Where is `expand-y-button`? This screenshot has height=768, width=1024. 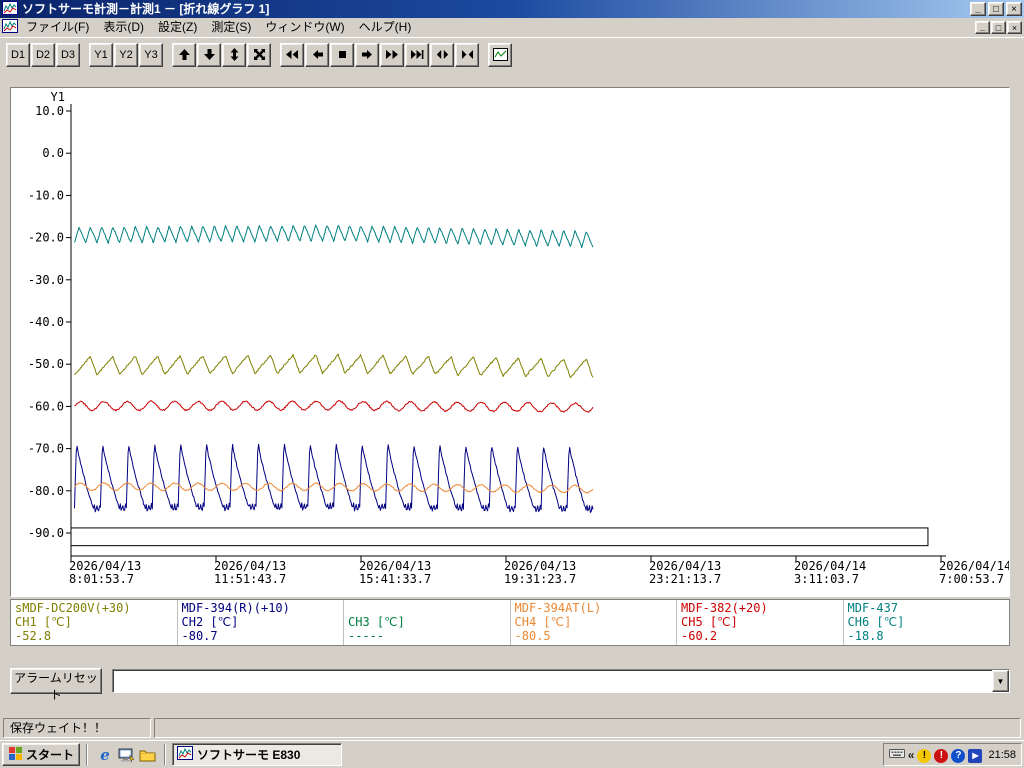
expand-y-button is located at coordinates (234, 54).